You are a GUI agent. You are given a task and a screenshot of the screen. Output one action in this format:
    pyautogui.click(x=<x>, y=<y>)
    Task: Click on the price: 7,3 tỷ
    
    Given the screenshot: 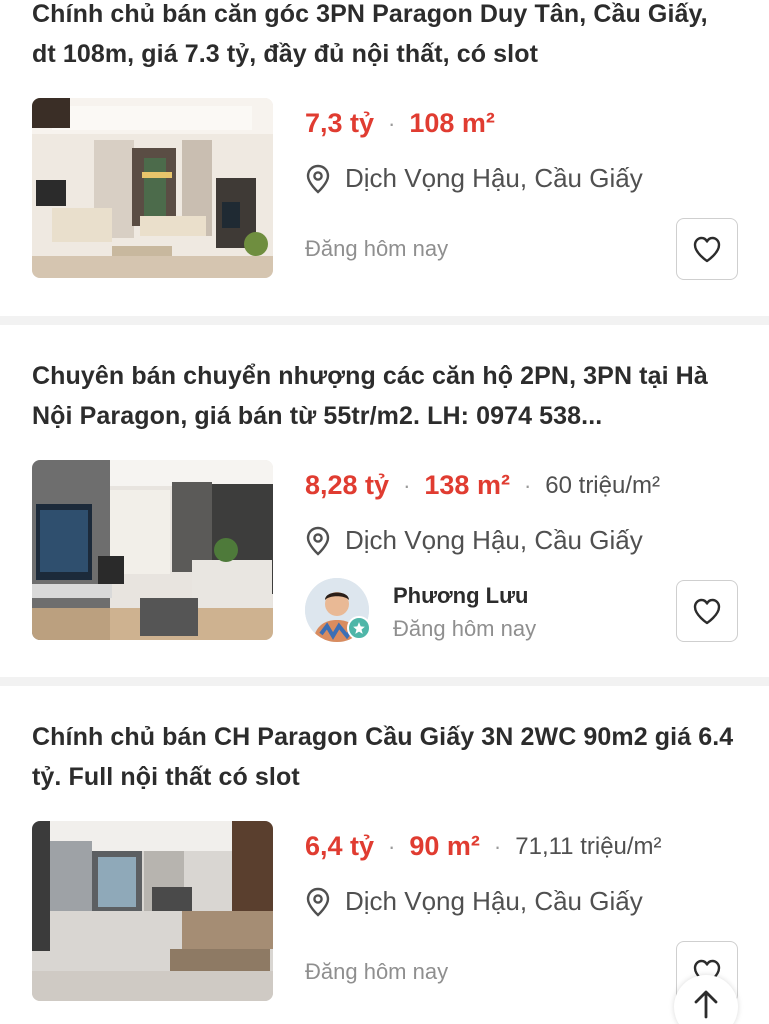 What is the action you would take?
    pyautogui.click(x=340, y=123)
    